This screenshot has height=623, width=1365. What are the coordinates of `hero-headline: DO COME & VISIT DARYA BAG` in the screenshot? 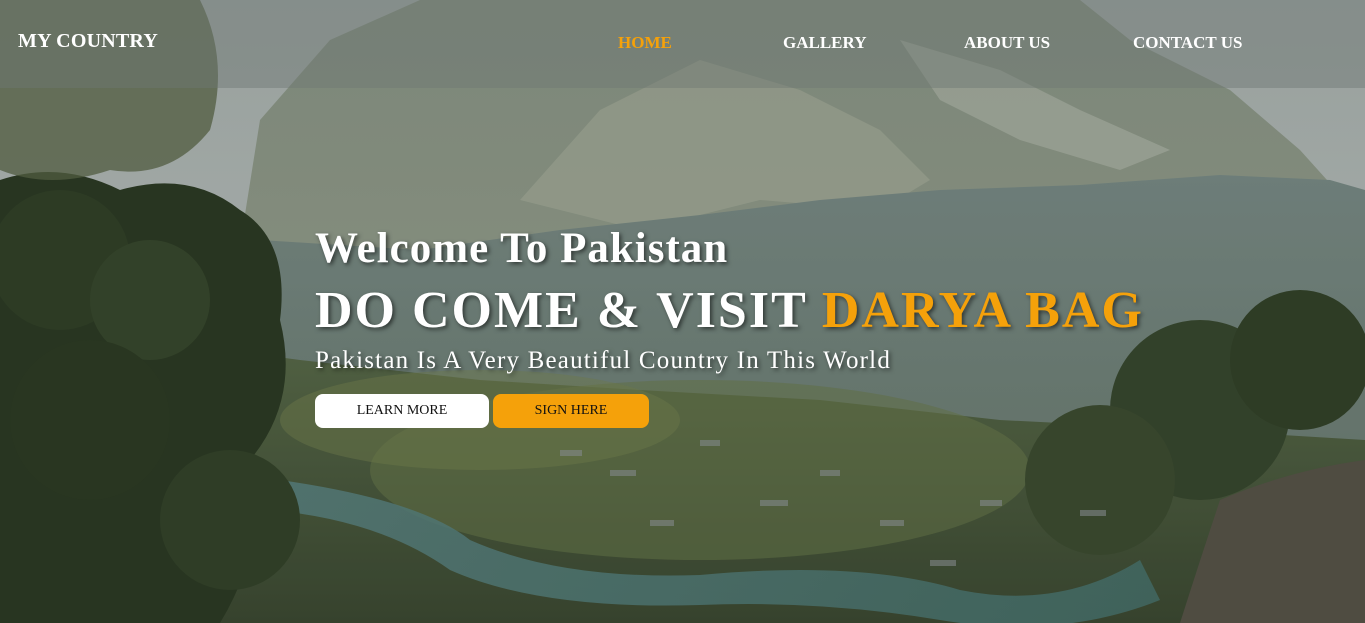 It's located at (729, 311).